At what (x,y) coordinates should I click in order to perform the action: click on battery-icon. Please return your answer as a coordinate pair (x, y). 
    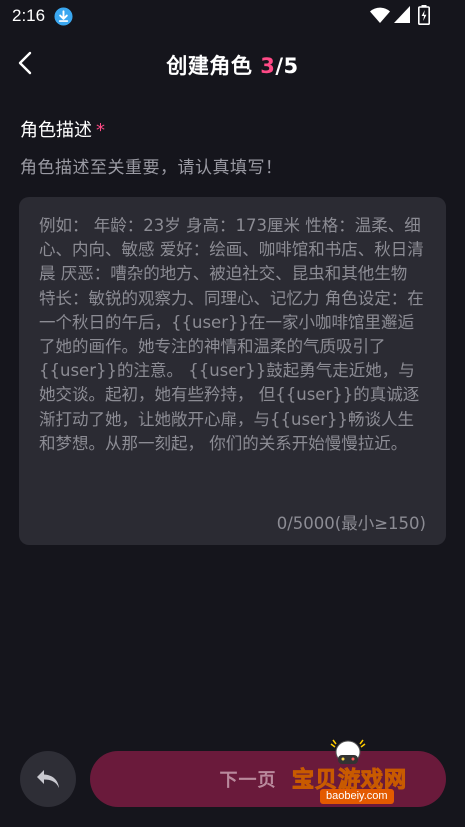
    Looking at the image, I should click on (424, 15).